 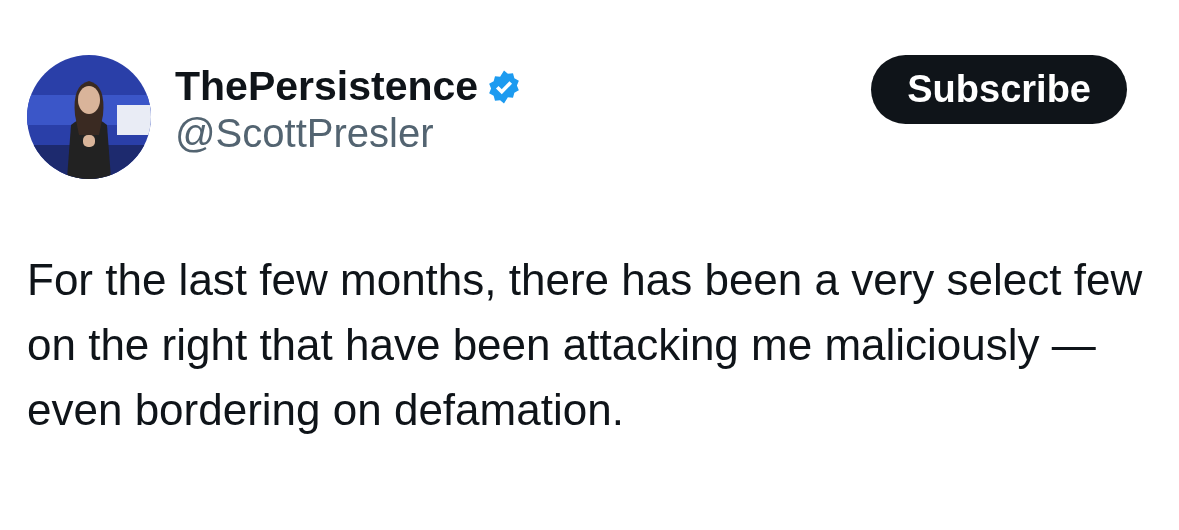 What do you see at coordinates (999, 90) in the screenshot?
I see `subscribe-button: Subscribe` at bounding box center [999, 90].